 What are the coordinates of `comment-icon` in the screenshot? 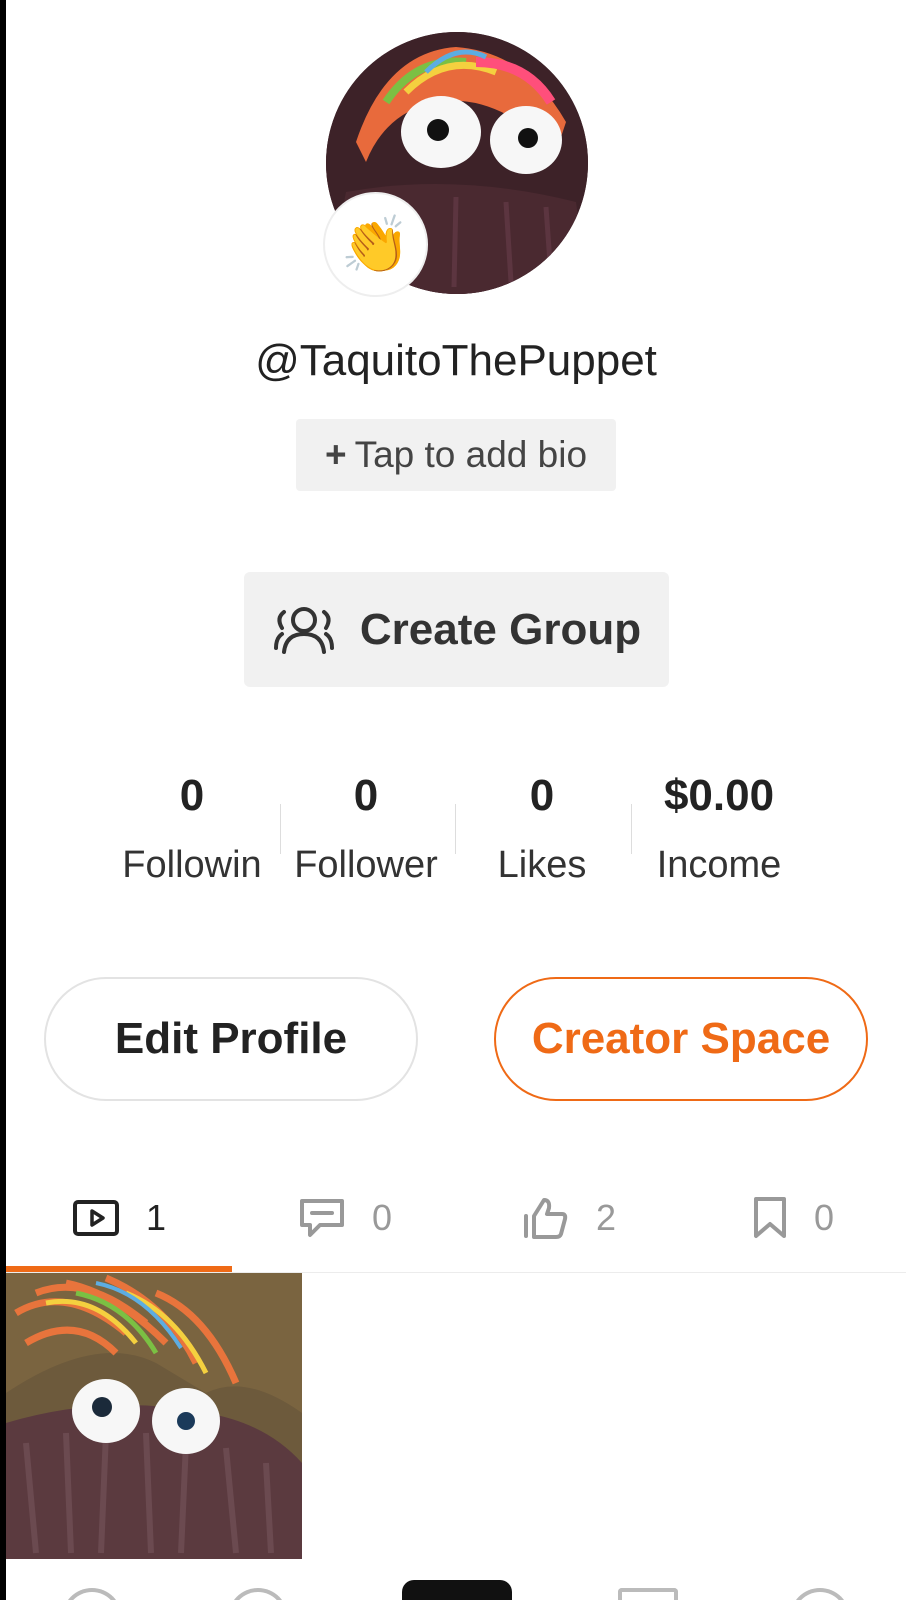 It's located at (322, 1218).